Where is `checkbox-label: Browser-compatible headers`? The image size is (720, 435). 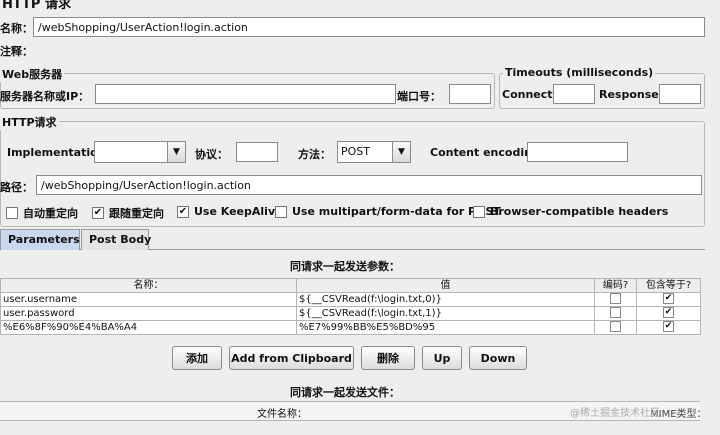
checkbox-label: Browser-compatible headers is located at coordinates (579, 211).